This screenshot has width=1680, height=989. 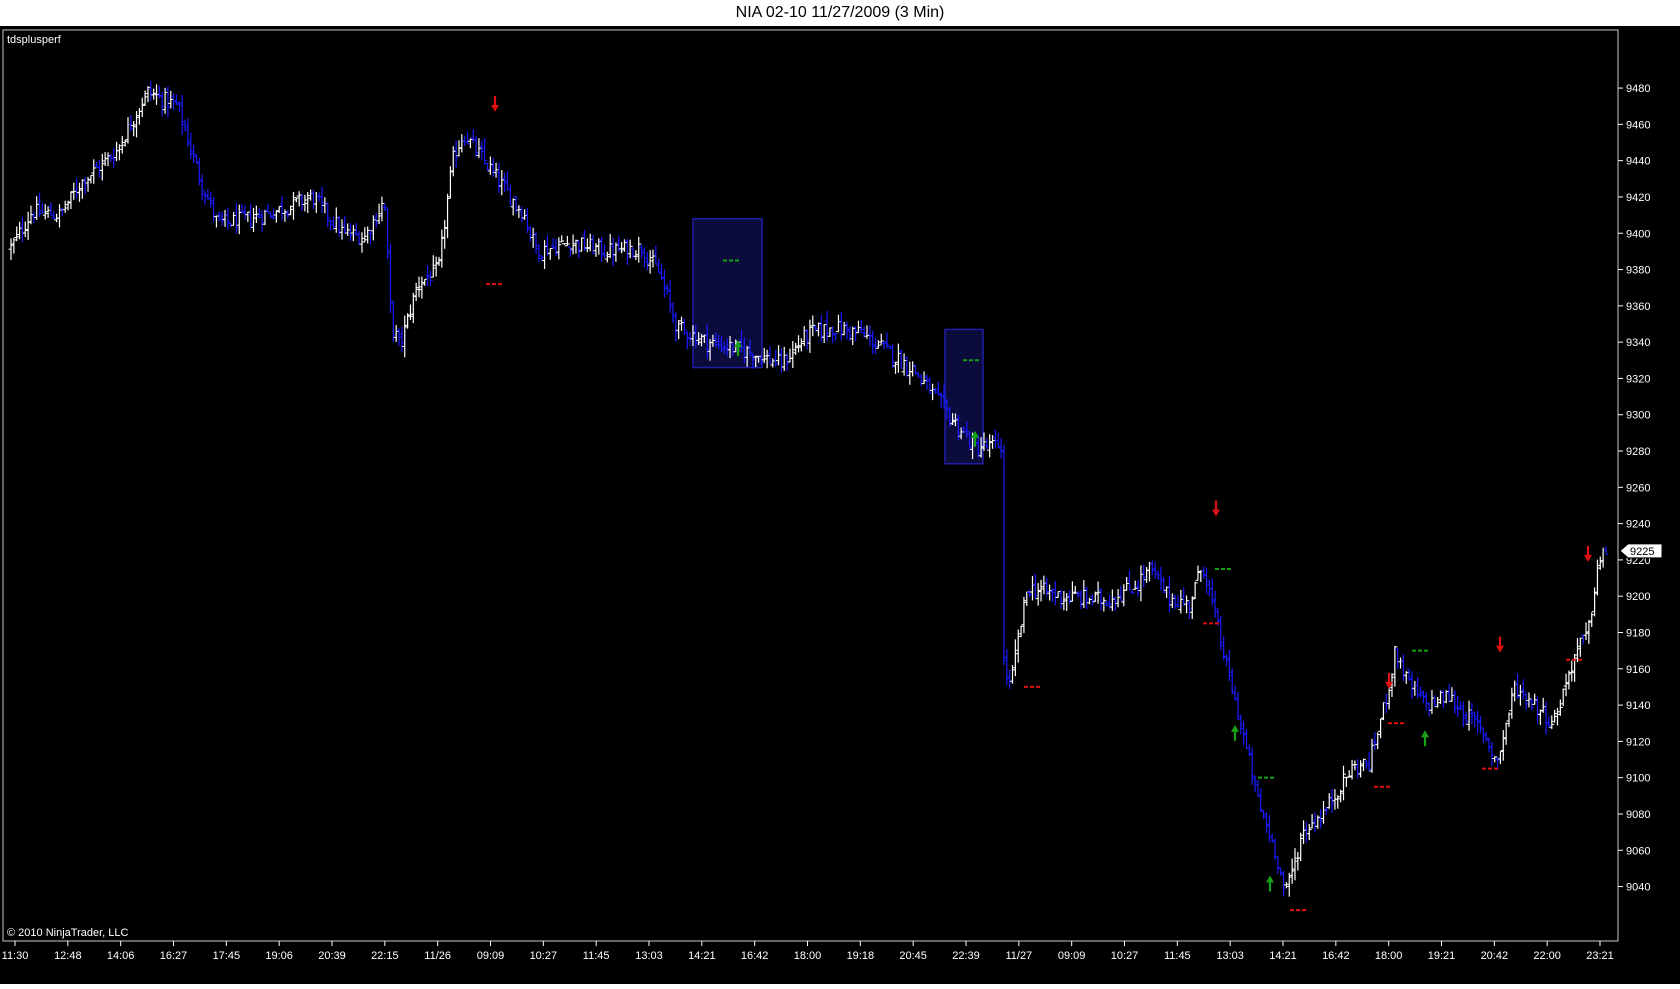 What do you see at coordinates (1638, 379) in the screenshot?
I see `y-tick-label: 9320` at bounding box center [1638, 379].